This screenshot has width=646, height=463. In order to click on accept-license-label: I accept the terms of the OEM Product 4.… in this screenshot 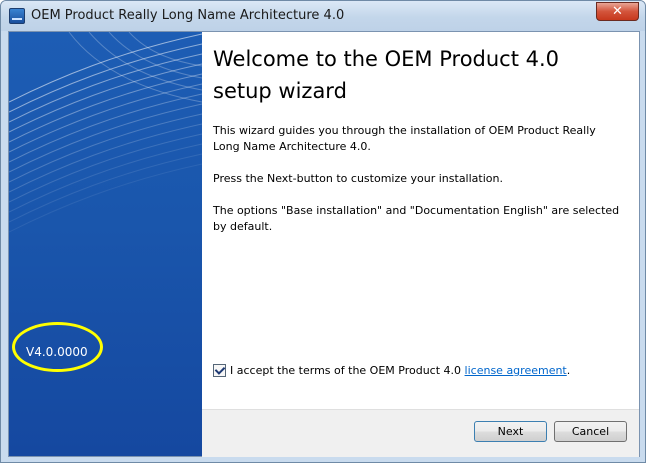, I will do `click(400, 370)`.